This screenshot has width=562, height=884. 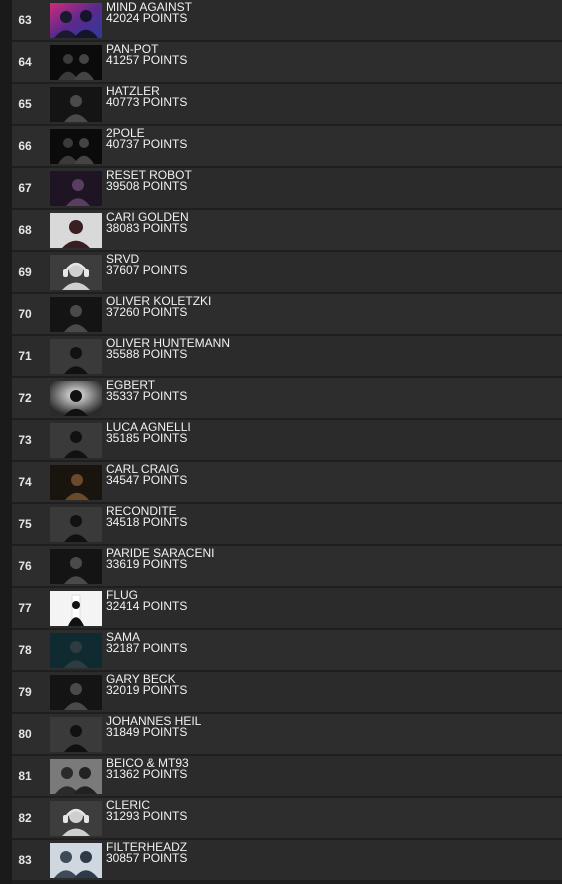 What do you see at coordinates (287, 399) in the screenshot?
I see `ranking-row: 72 EGBERT 35337 POINTS` at bounding box center [287, 399].